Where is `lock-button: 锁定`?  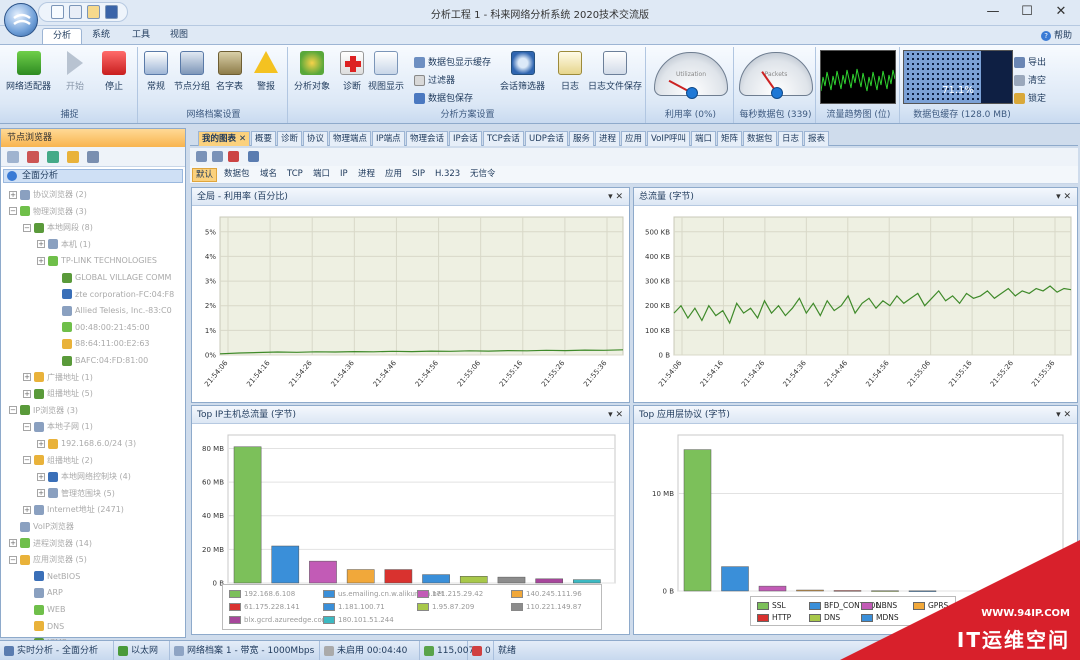
lock-button: 锁定 is located at coordinates (1030, 97).